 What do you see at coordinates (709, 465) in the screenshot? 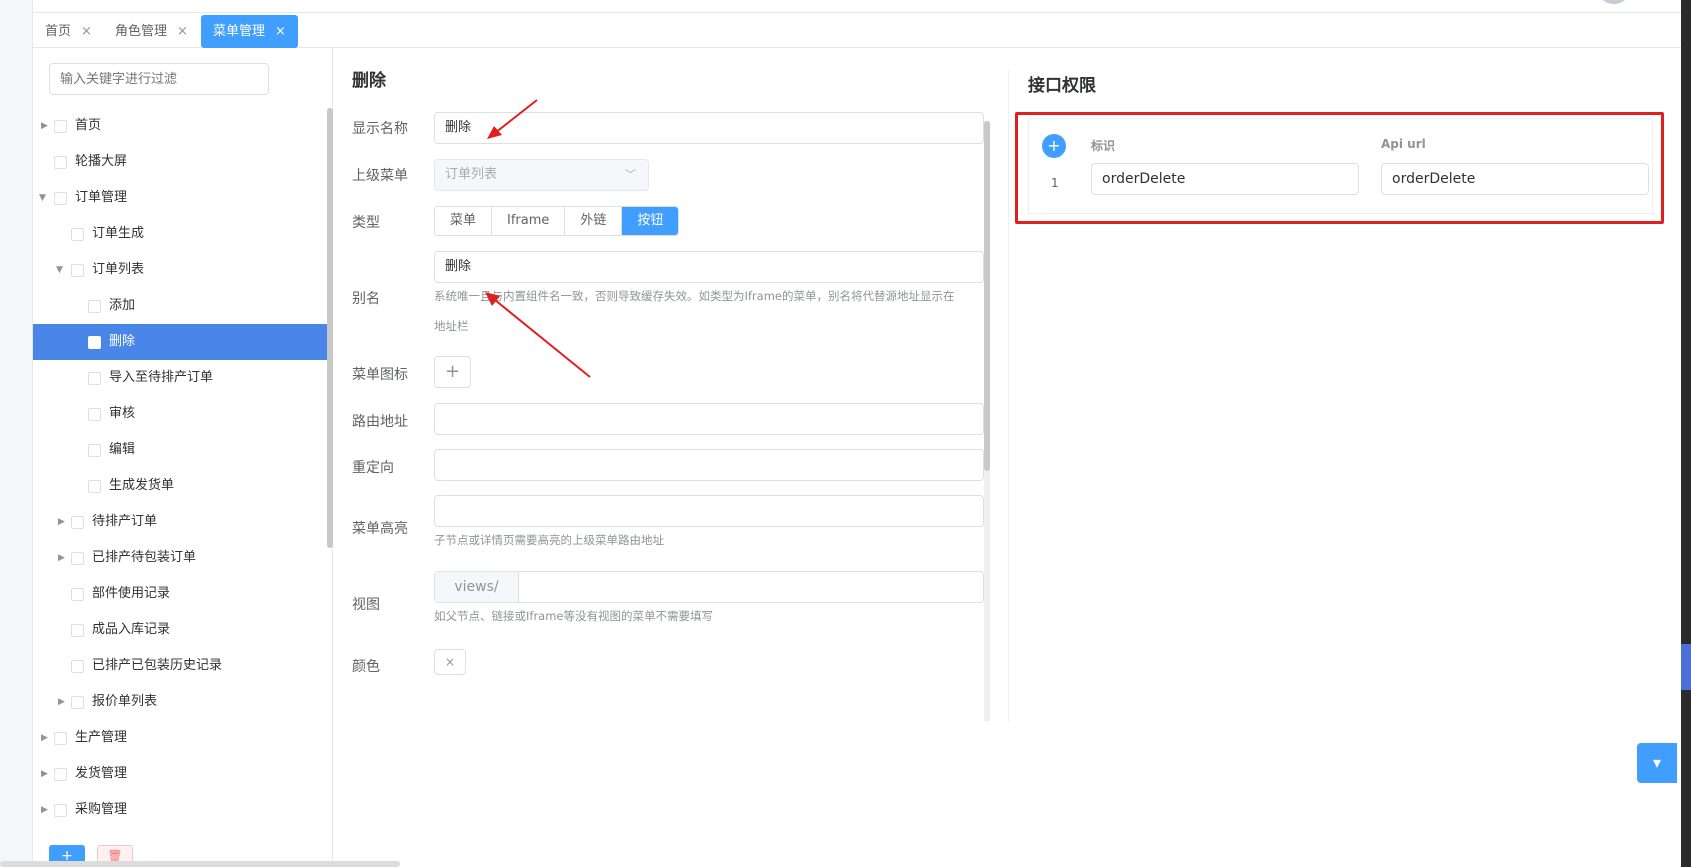
I see `redirect-input` at bounding box center [709, 465].